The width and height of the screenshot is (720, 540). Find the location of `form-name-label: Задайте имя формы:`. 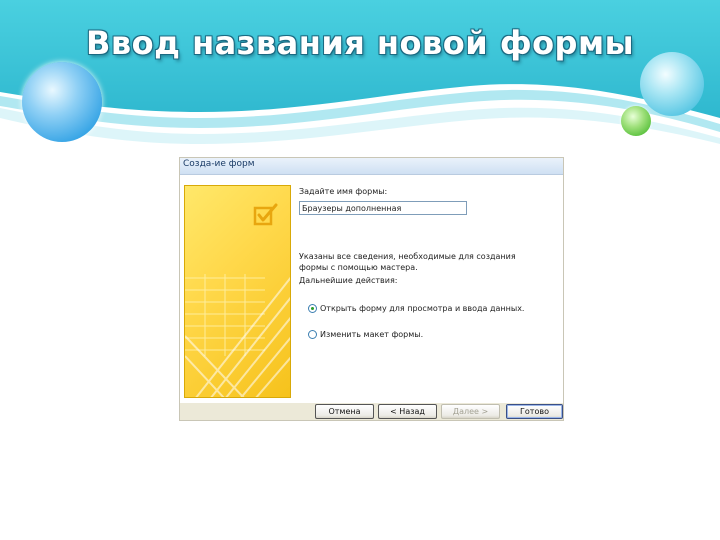

form-name-label: Задайте имя формы: is located at coordinates (343, 191).